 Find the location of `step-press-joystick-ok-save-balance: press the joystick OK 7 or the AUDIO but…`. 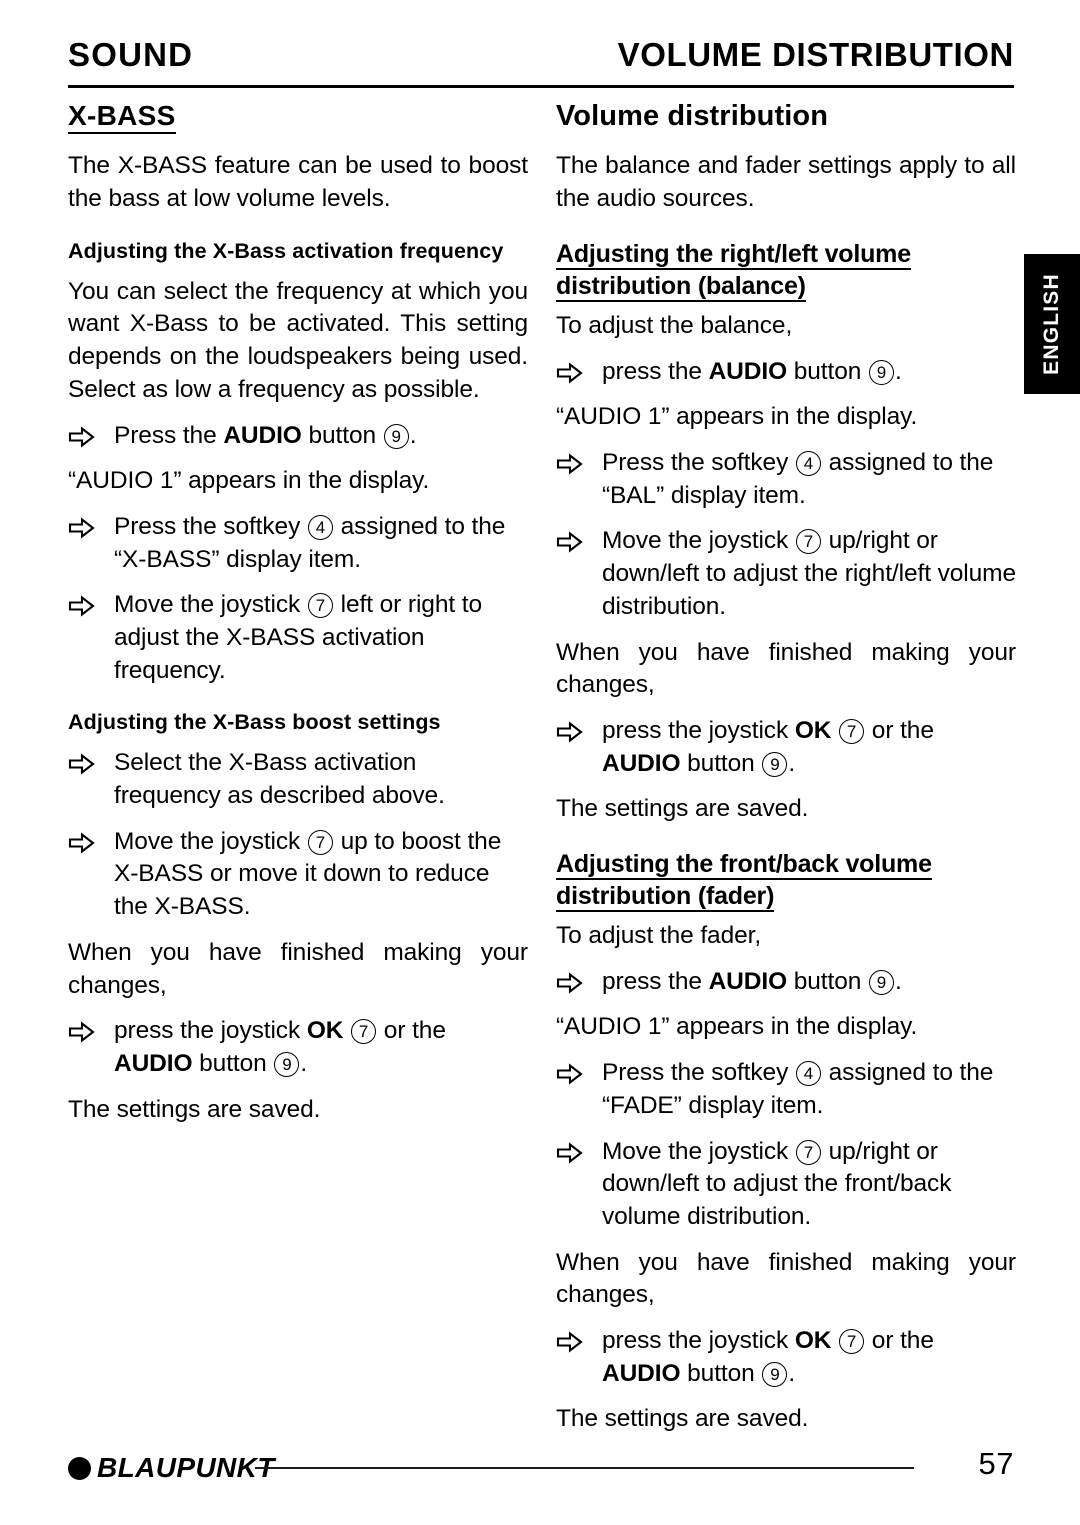

step-press-joystick-ok-save-balance: press the joystick OK 7 or the AUDIO but… is located at coordinates (786, 747).